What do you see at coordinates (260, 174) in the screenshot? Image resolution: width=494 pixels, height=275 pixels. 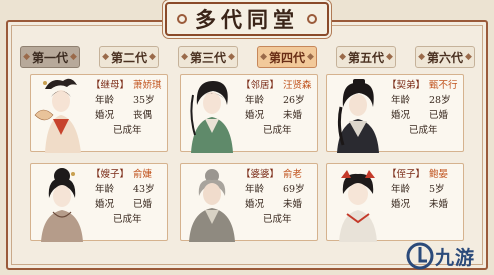 I see `role-label: 【婆婆】` at bounding box center [260, 174].